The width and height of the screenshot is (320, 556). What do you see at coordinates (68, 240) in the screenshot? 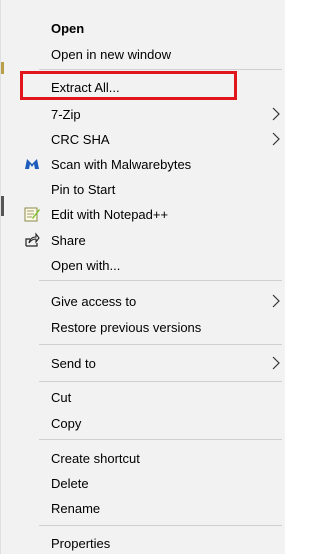
I see `menu-item-label: Share` at bounding box center [68, 240].